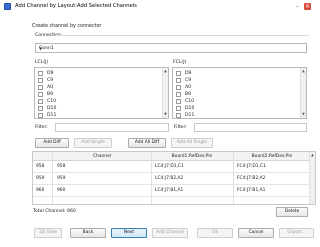 This screenshot has width=320, height=247. I want to click on back-button: Back, so click(88, 233).